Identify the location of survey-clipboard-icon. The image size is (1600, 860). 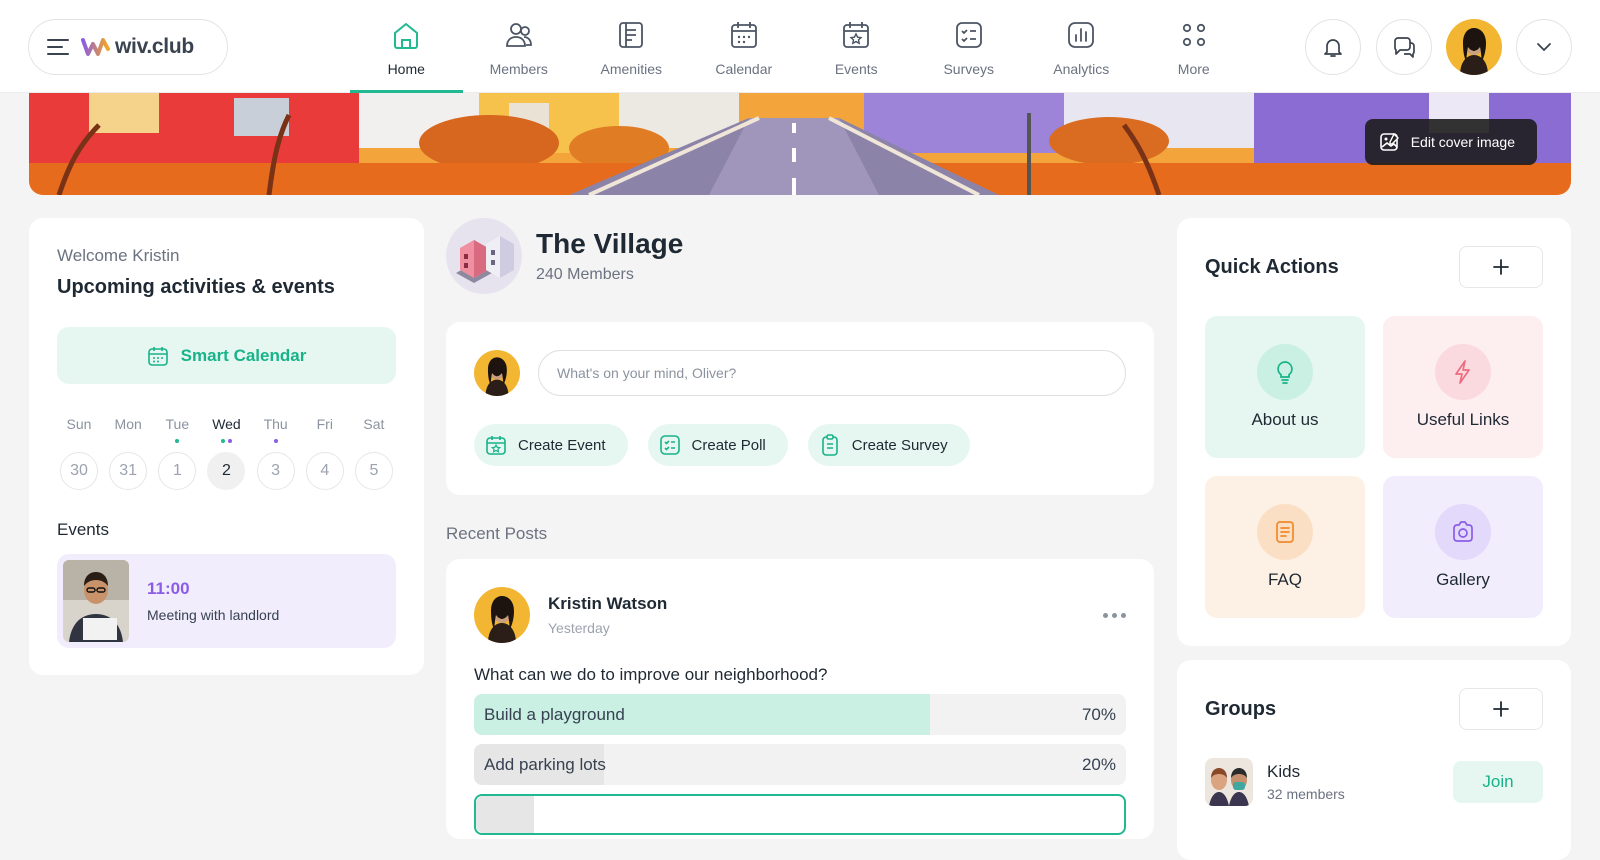
(829, 445).